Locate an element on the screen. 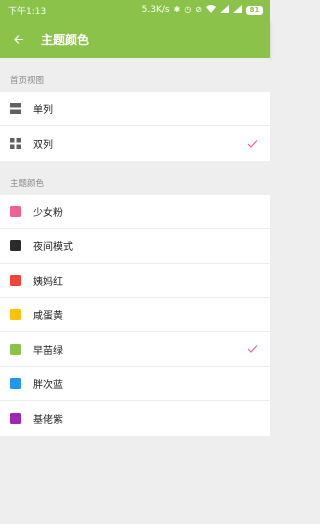 The image size is (320, 524). battery-icon: 81 is located at coordinates (254, 10).